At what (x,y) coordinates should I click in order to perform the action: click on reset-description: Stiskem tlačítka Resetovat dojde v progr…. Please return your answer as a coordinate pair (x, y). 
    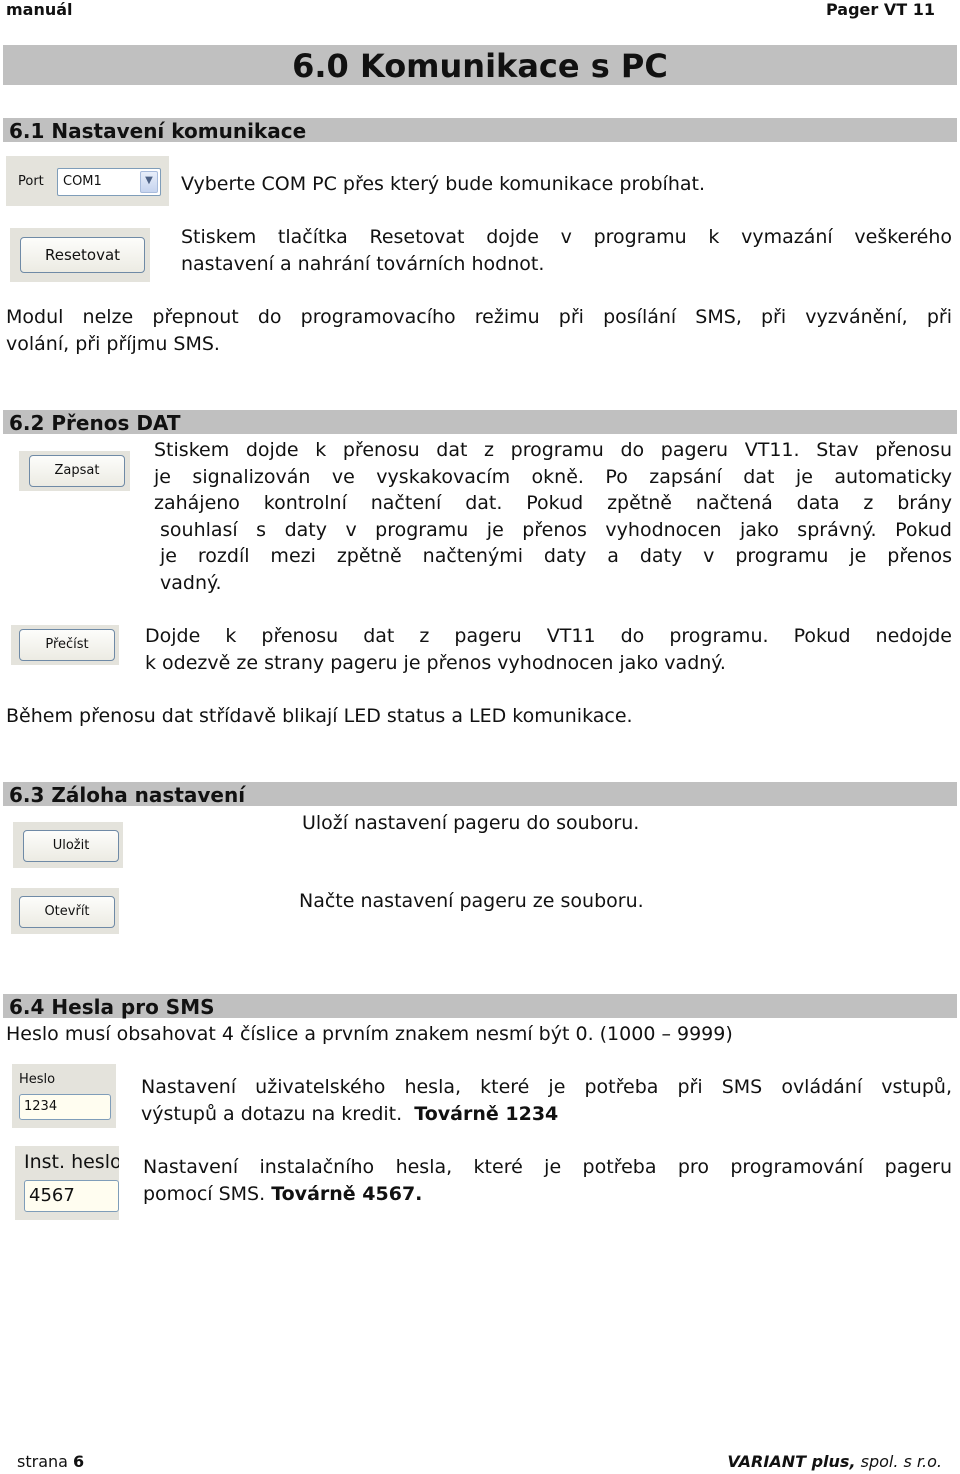
    Looking at the image, I should click on (566, 250).